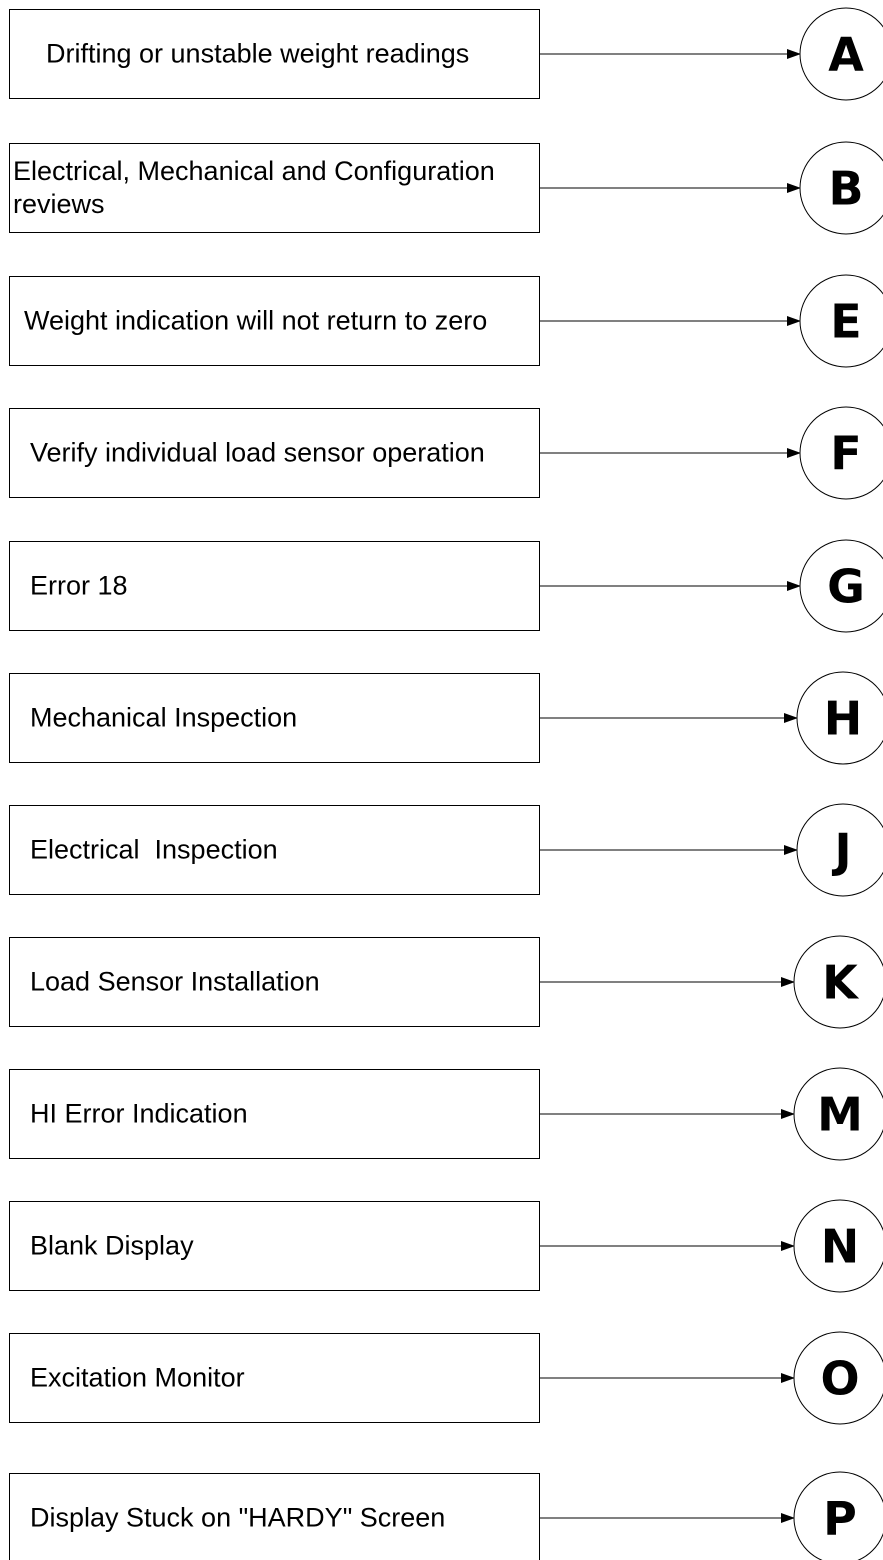 The width and height of the screenshot is (883, 1560). I want to click on diagram-row: Mechanical Inspection H, so click(446, 718).